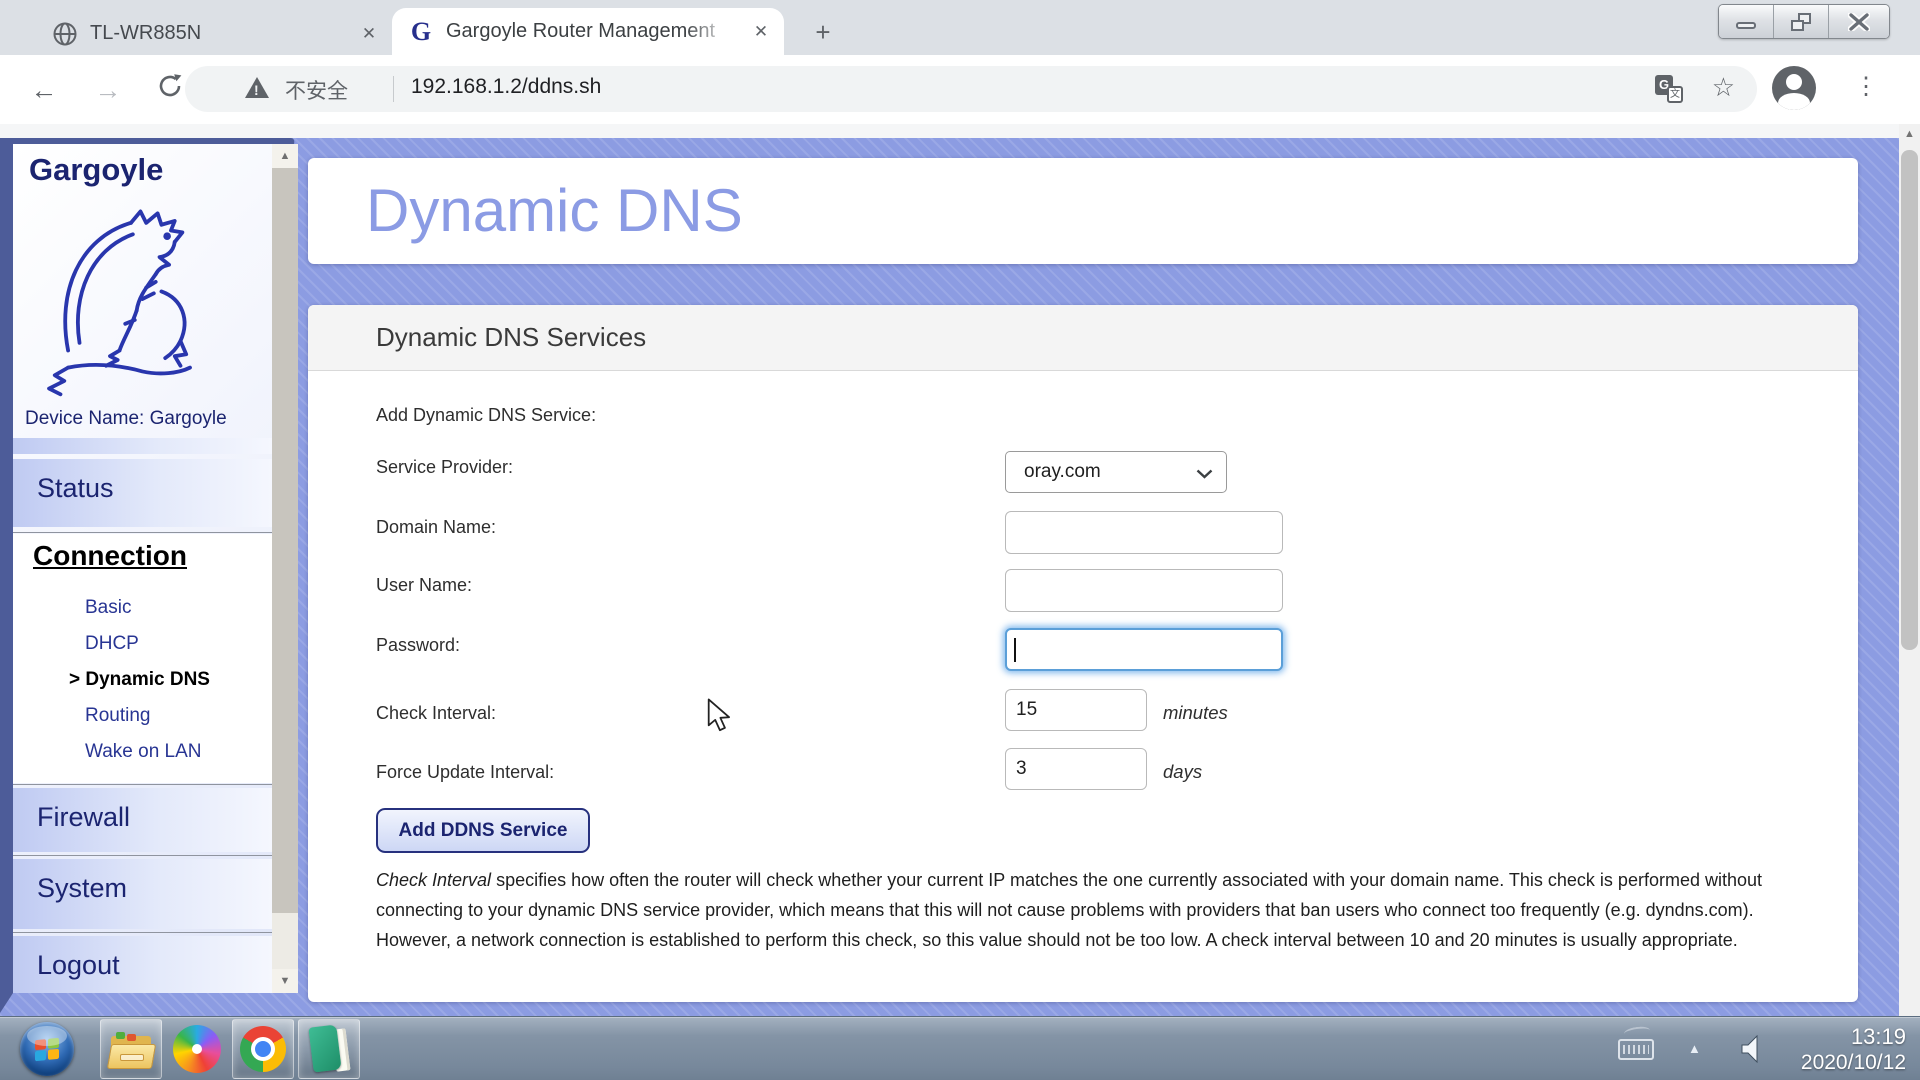  Describe the element at coordinates (1866, 88) in the screenshot. I see `browser-menu-icon: ⋮` at that location.